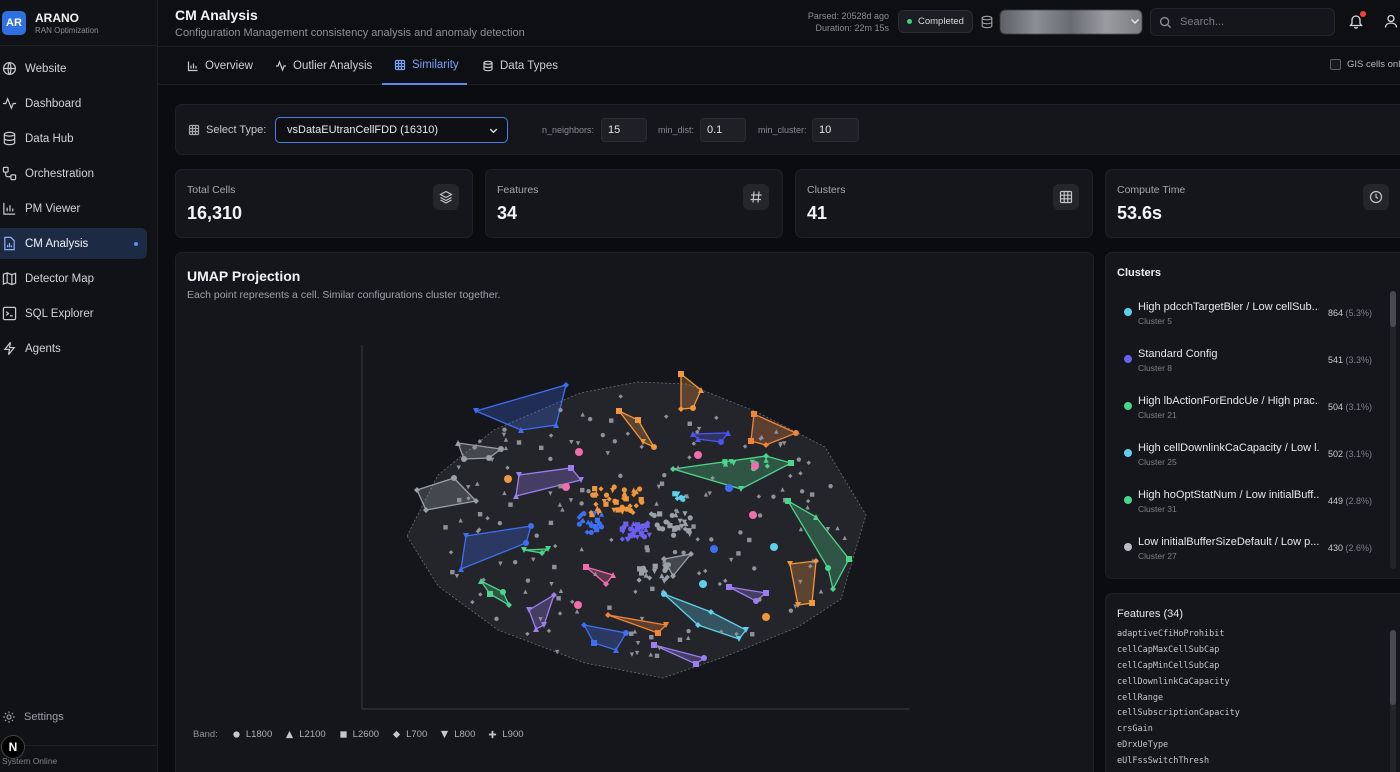 The image size is (1400, 772). Describe the element at coordinates (67, 30) in the screenshot. I see `brand-subtitle: RAN Optimization` at that location.